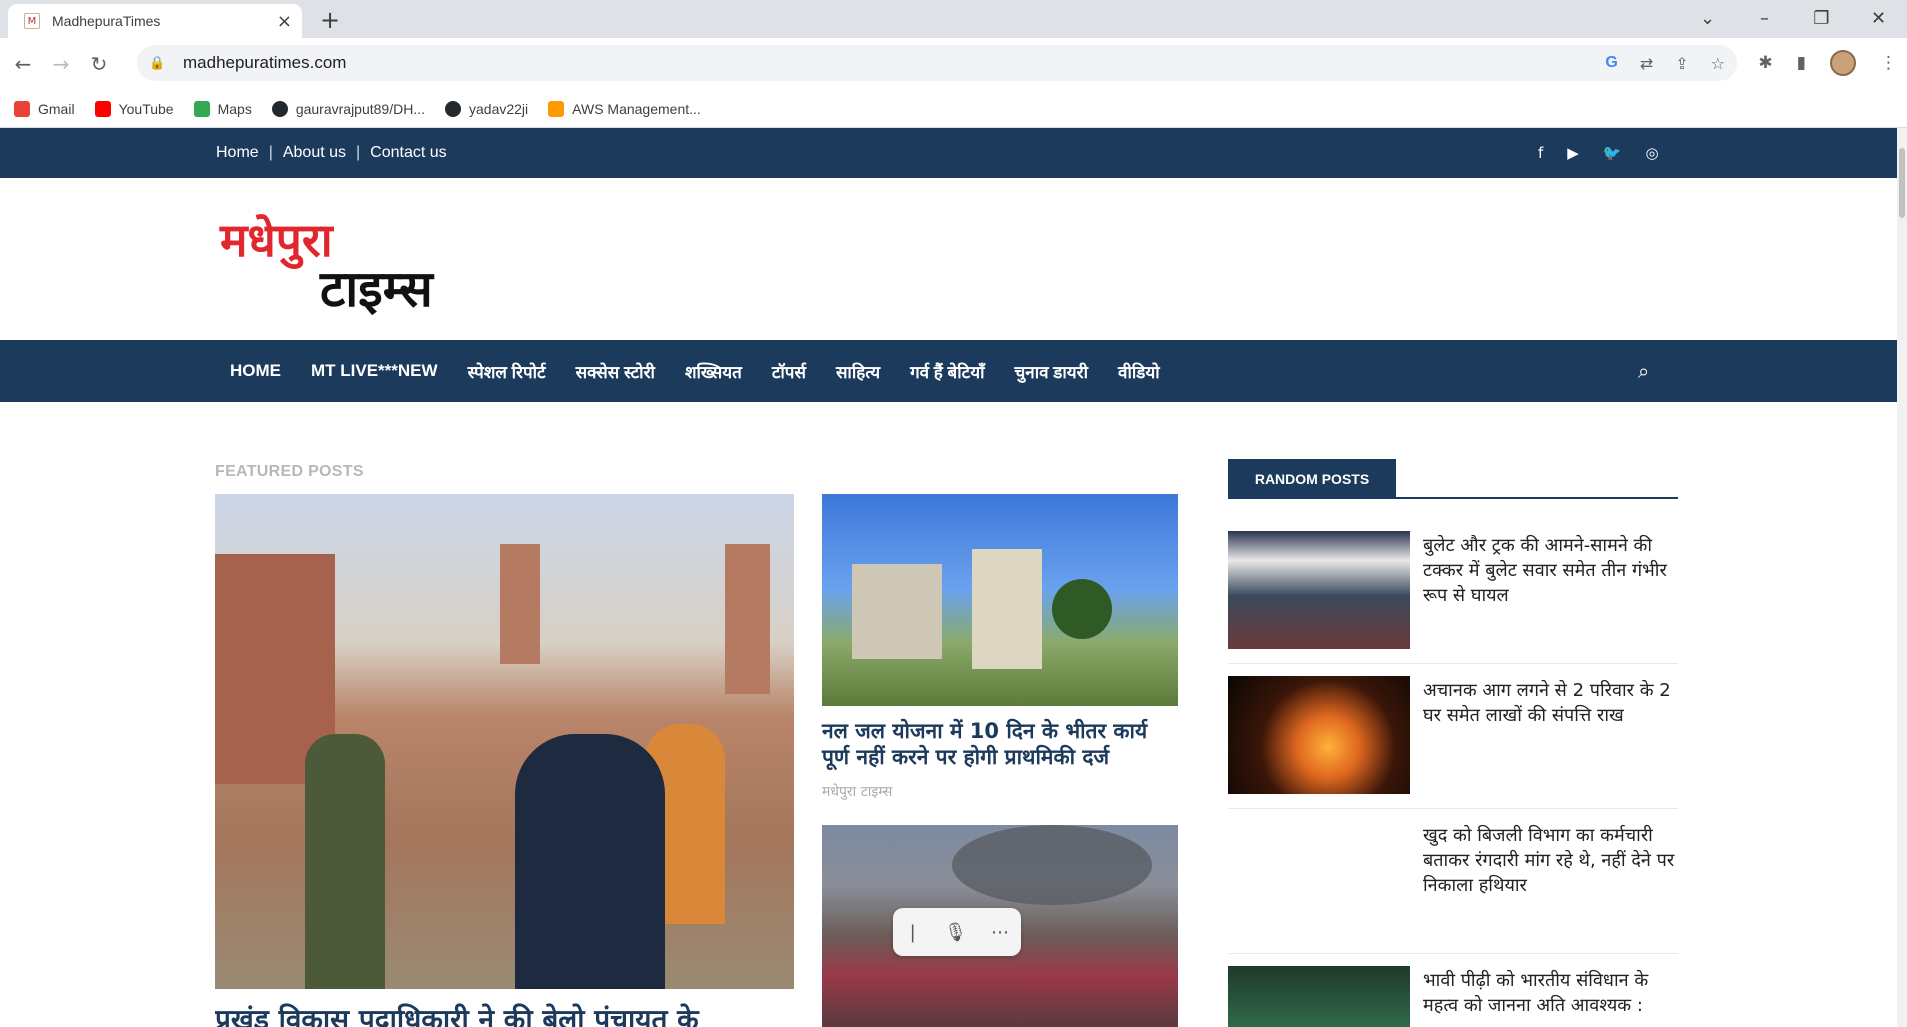 The image size is (1907, 1027). What do you see at coordinates (1611, 63) in the screenshot?
I see `google-lens-icon: G` at bounding box center [1611, 63].